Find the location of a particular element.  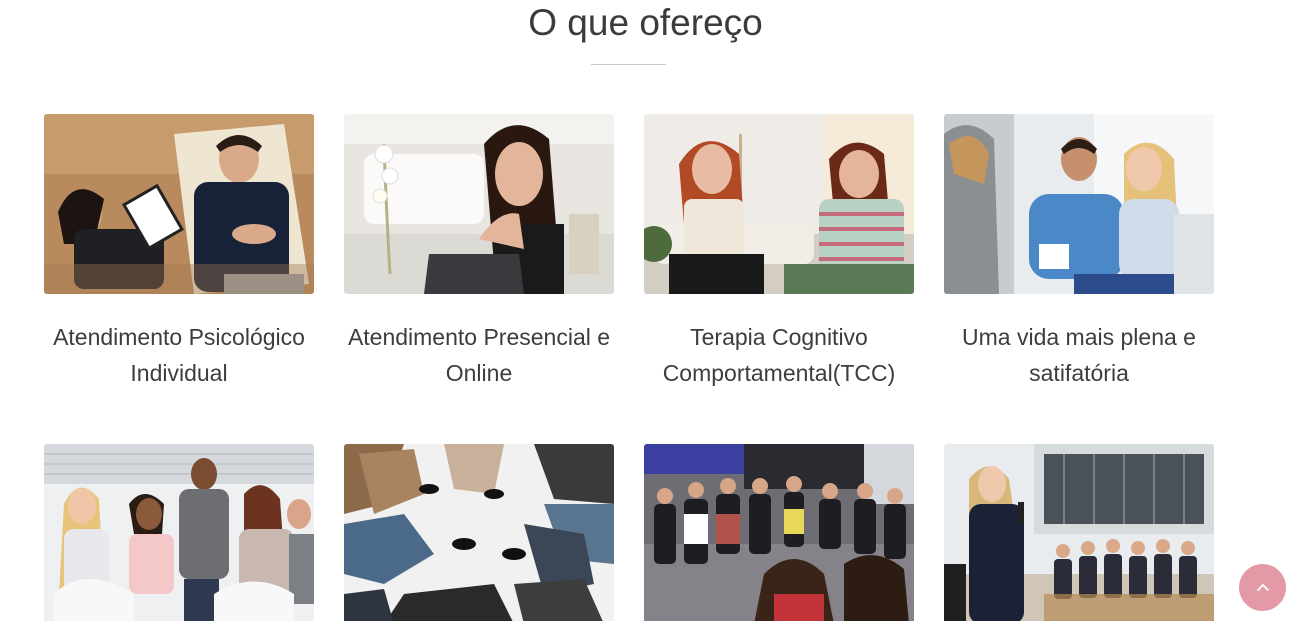

circle-chairs-photo is located at coordinates (479, 532).